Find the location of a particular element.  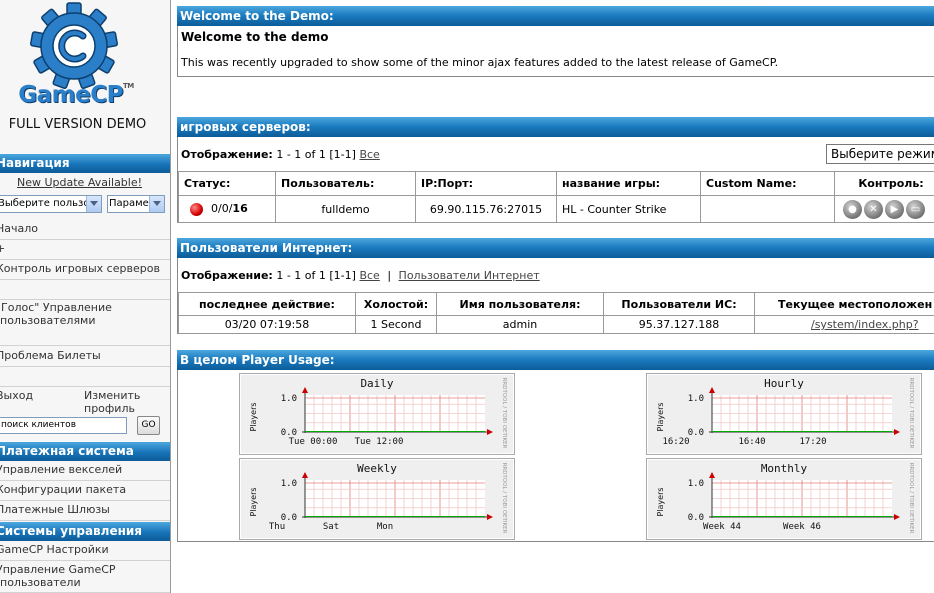

sidebar-item-game-servers: Контроль игровых серверов is located at coordinates (85, 270).